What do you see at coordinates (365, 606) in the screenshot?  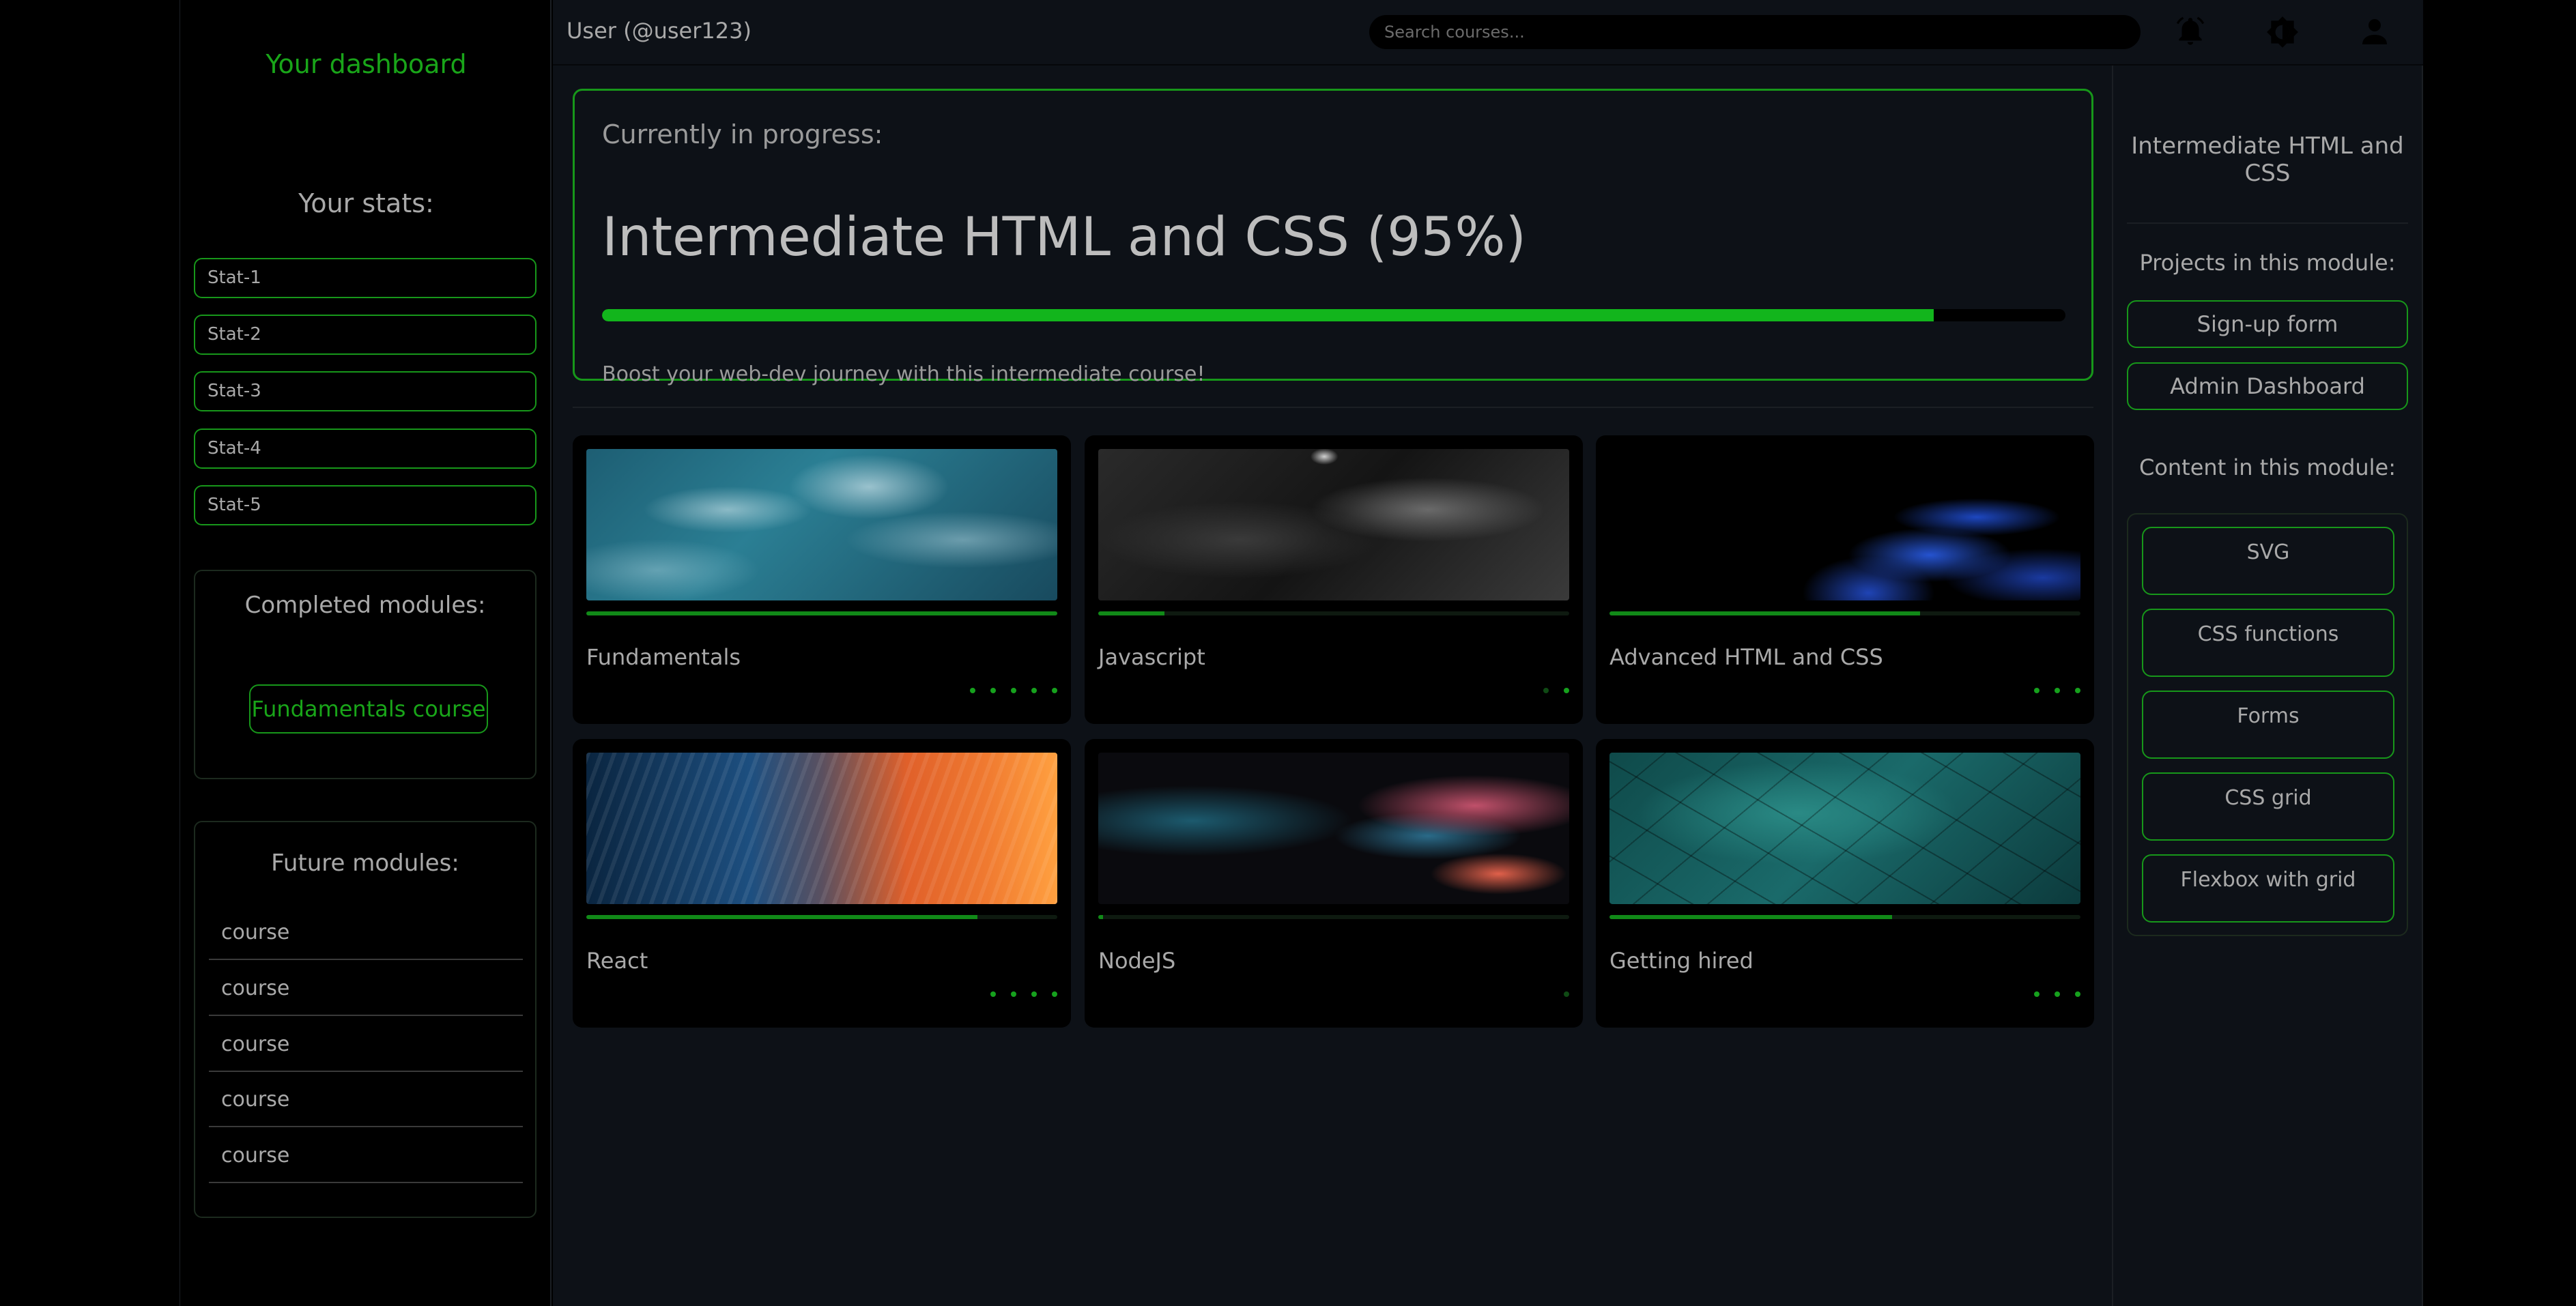 I see `completed-modules-heading: Completed modules:` at bounding box center [365, 606].